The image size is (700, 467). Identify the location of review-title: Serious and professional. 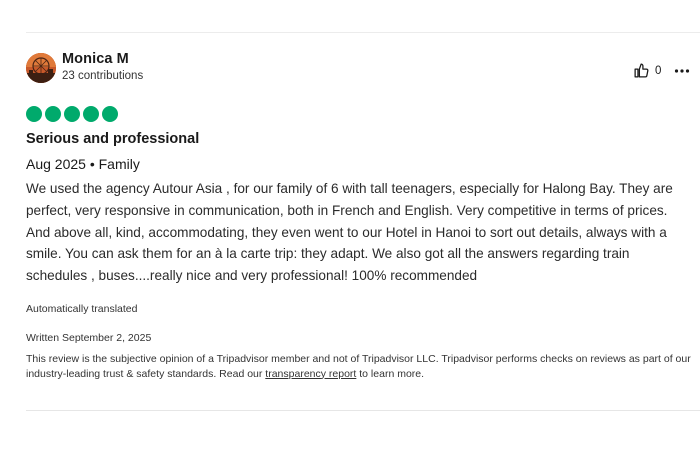
(112, 139).